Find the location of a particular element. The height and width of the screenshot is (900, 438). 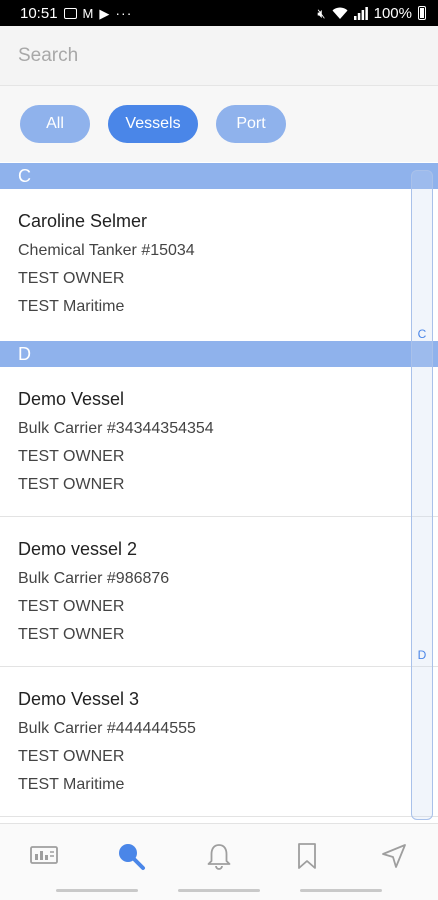

vessel-name: Demo vessel 2 is located at coordinates (78, 549).